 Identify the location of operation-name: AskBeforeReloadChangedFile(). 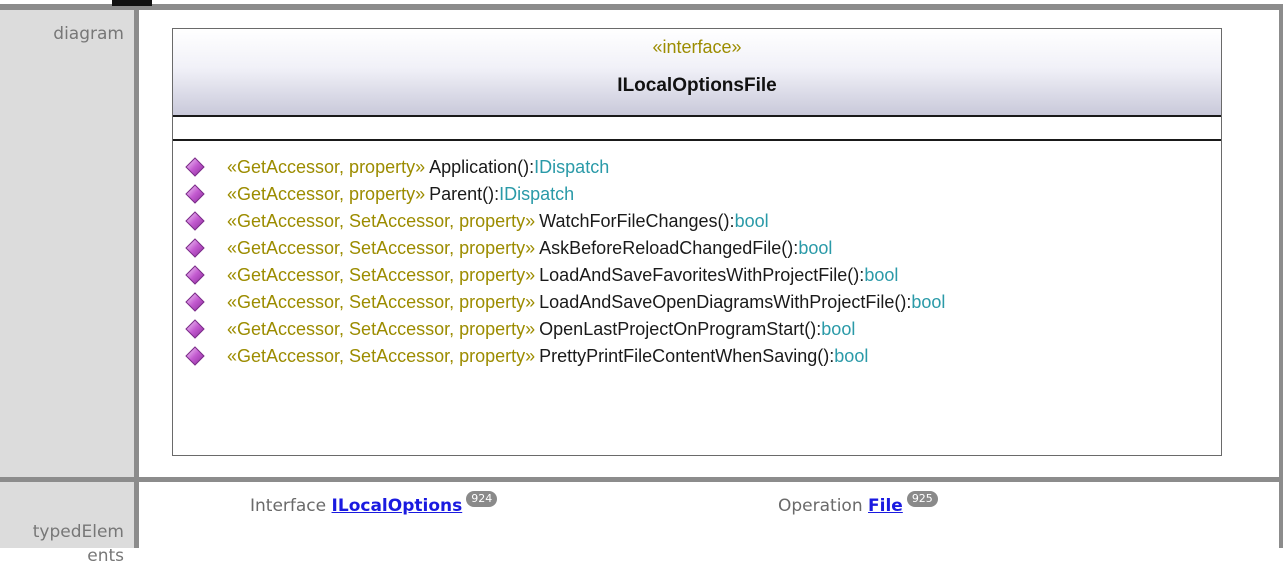
(666, 247).